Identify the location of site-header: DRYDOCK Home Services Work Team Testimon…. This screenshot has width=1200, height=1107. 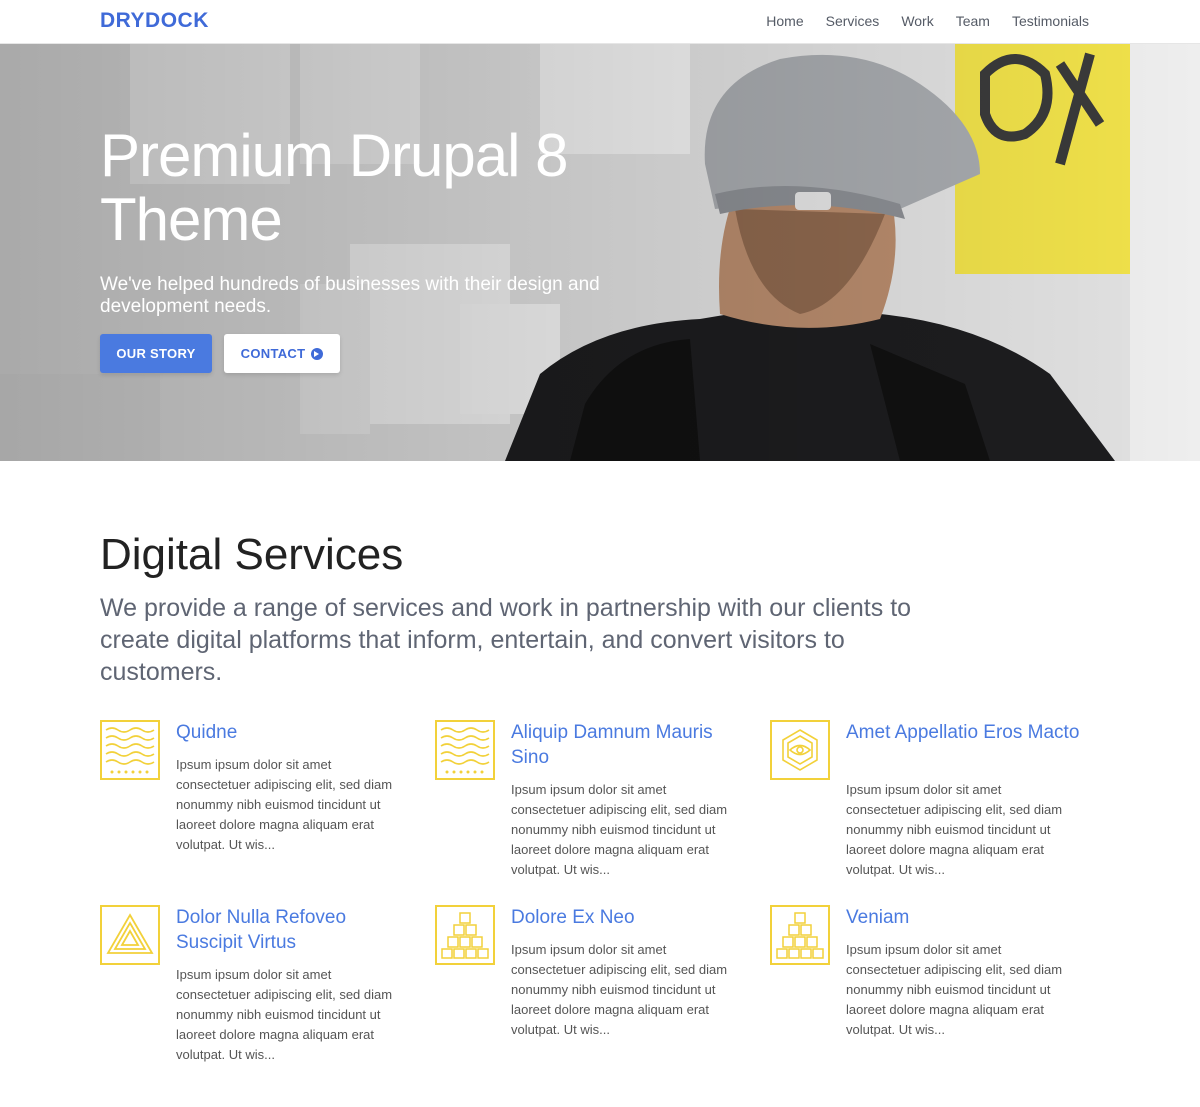
(600, 22).